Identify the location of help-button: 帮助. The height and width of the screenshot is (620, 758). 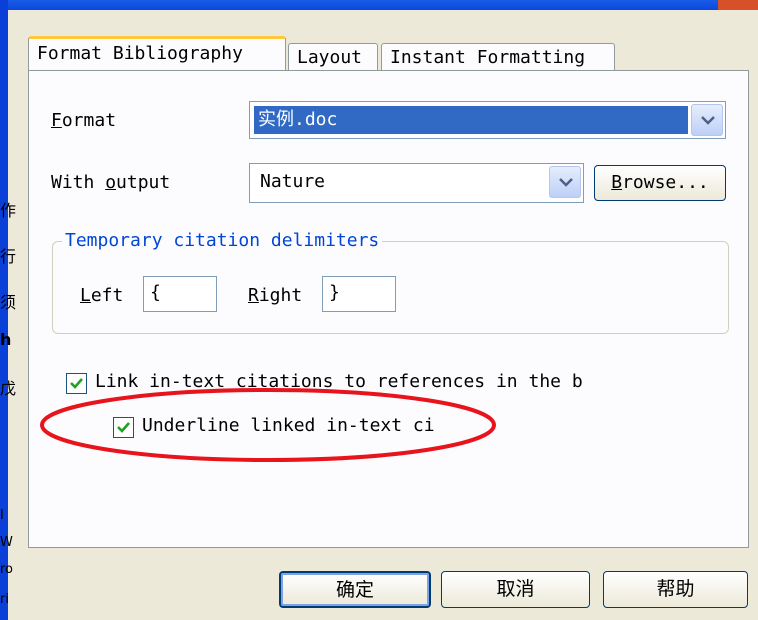
(675, 589).